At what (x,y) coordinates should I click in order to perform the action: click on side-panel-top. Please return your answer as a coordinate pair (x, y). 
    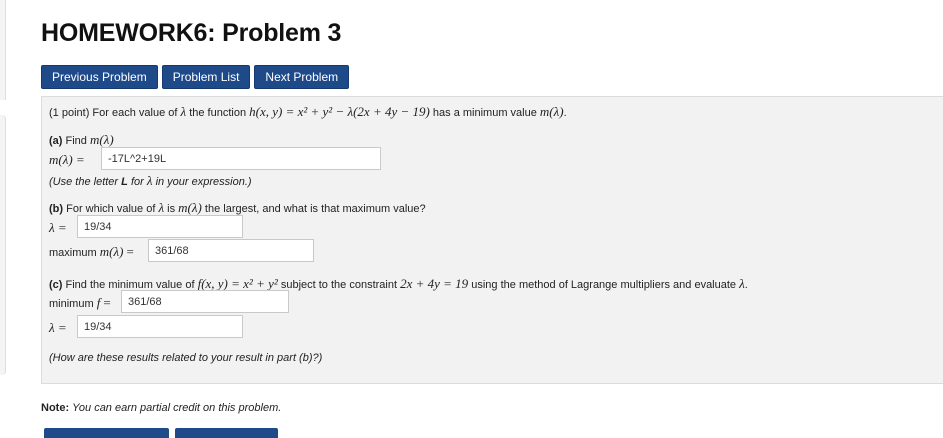
    Looking at the image, I should click on (3, 50).